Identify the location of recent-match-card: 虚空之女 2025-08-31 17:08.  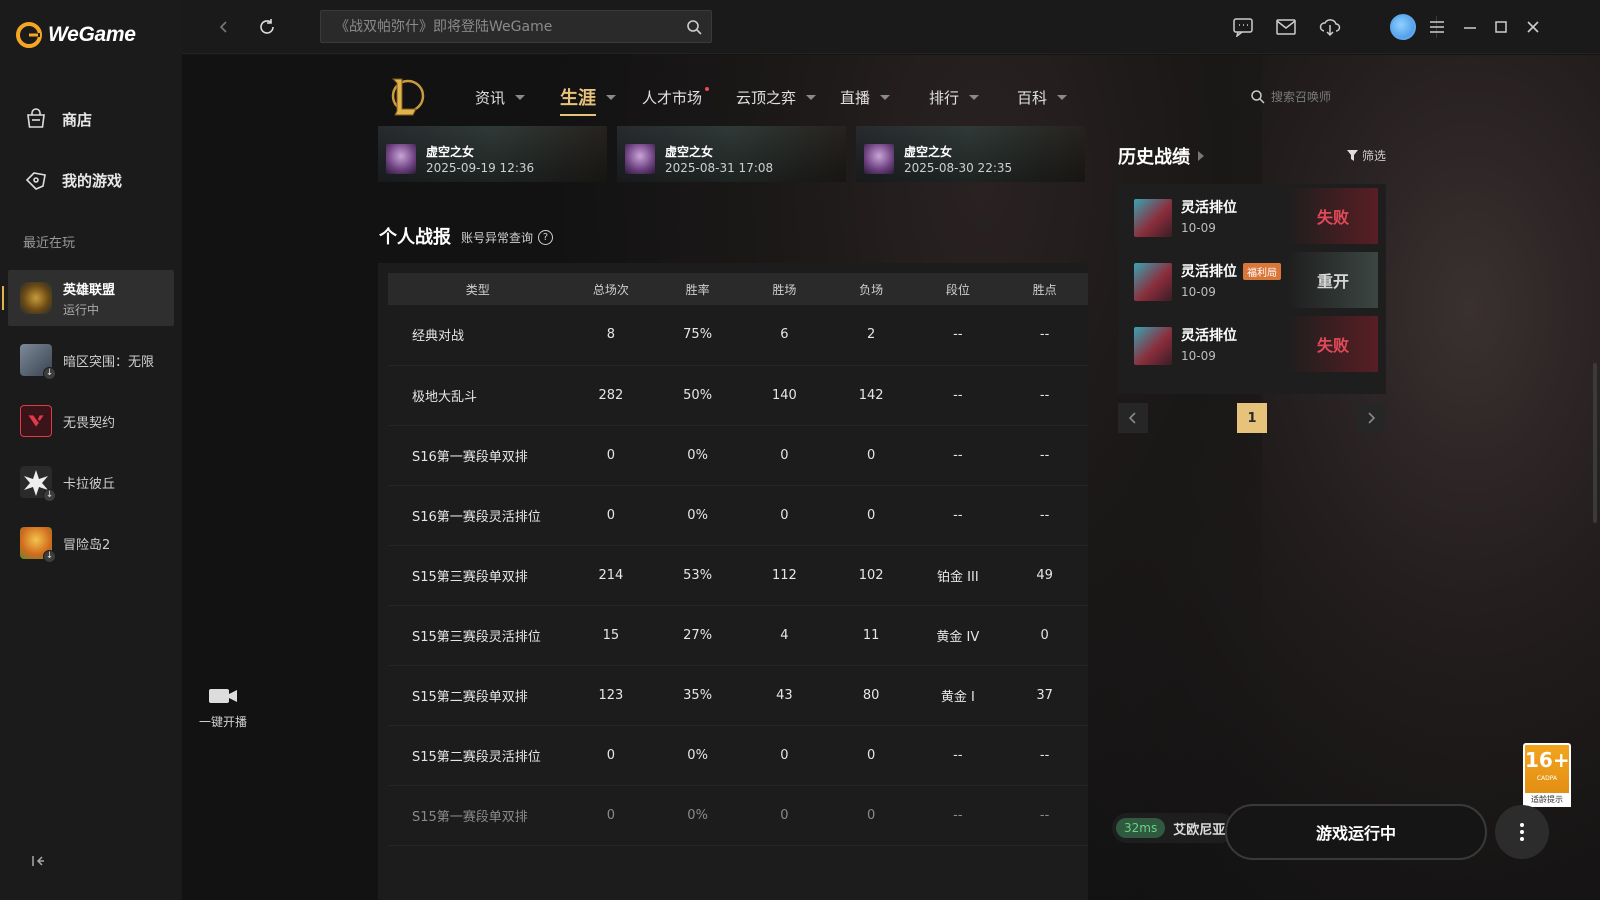
(731, 154).